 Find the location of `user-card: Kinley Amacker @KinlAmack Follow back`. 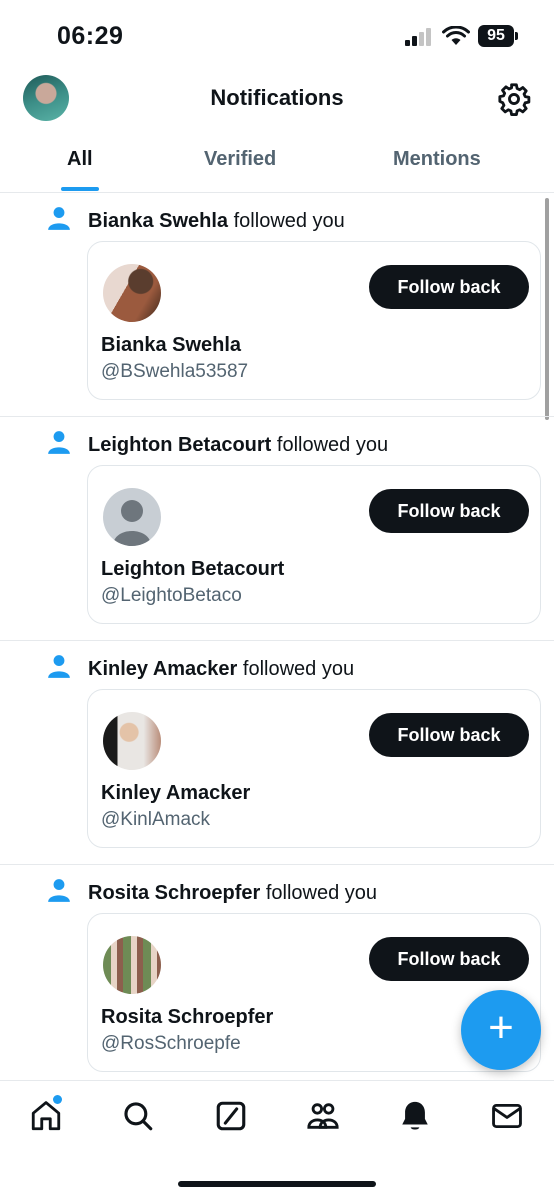

user-card: Kinley Amacker @KinlAmack Follow back is located at coordinates (314, 768).